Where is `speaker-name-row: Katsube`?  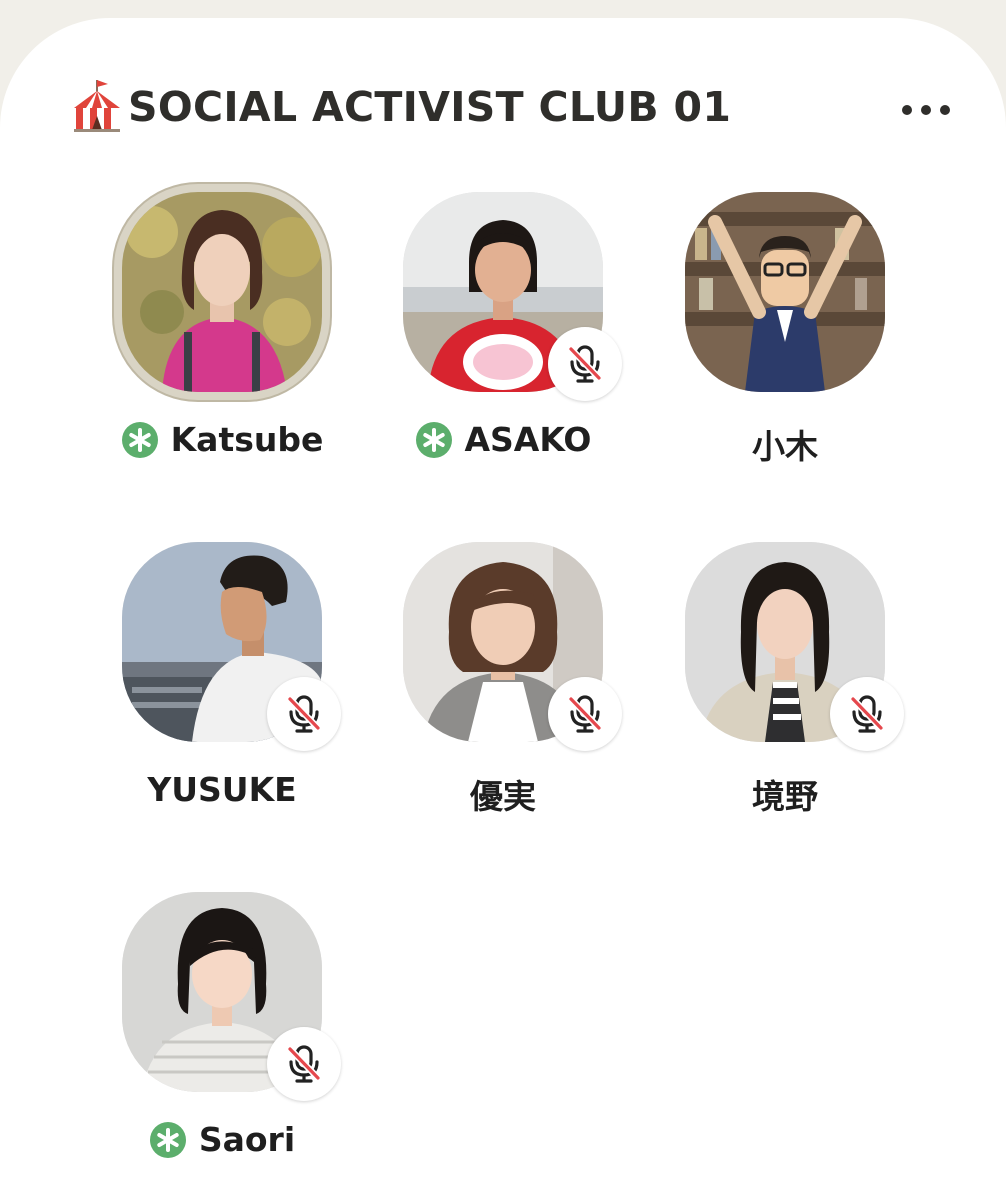
speaker-name-row: Katsube is located at coordinates (222, 439).